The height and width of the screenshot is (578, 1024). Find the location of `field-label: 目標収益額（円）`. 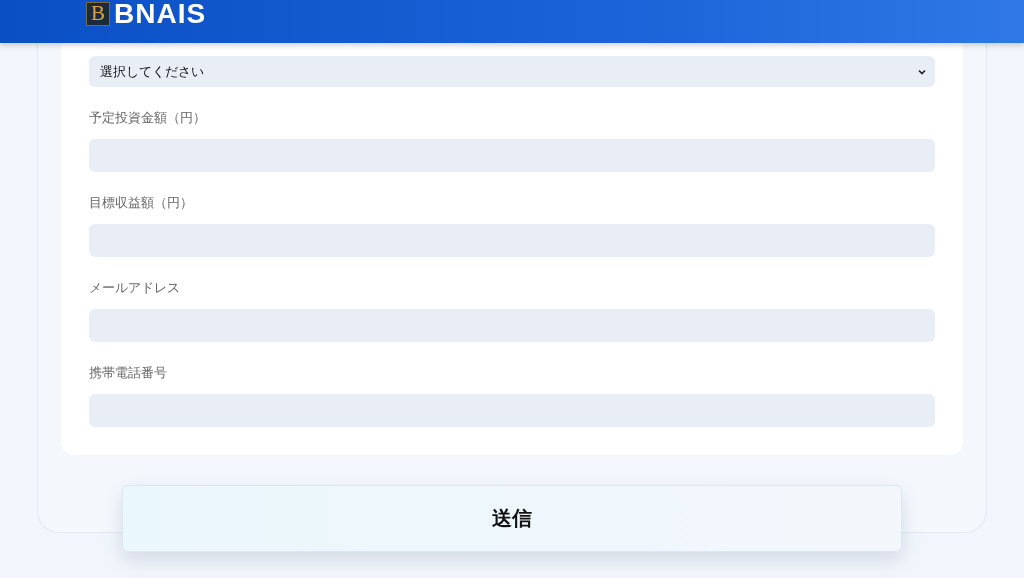

field-label: 目標収益額（円） is located at coordinates (141, 203).